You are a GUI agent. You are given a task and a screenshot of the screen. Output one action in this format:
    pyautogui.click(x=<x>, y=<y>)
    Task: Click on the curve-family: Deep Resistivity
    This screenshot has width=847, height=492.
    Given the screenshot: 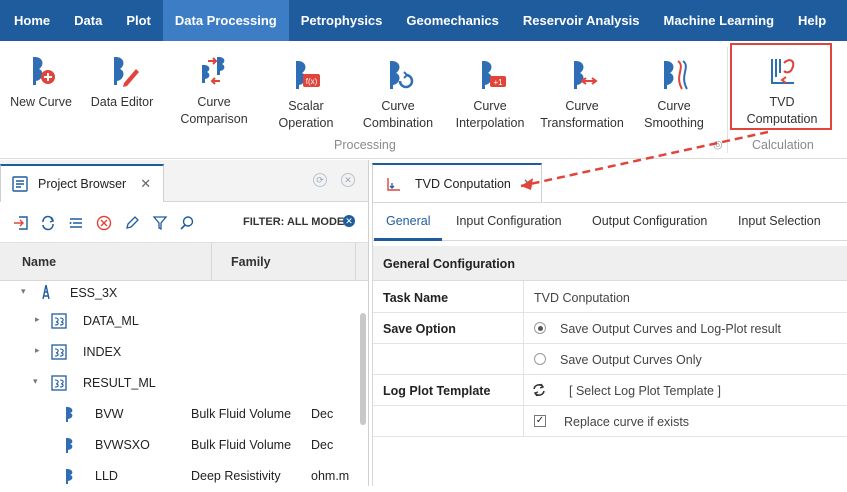 What is the action you would take?
    pyautogui.click(x=236, y=476)
    